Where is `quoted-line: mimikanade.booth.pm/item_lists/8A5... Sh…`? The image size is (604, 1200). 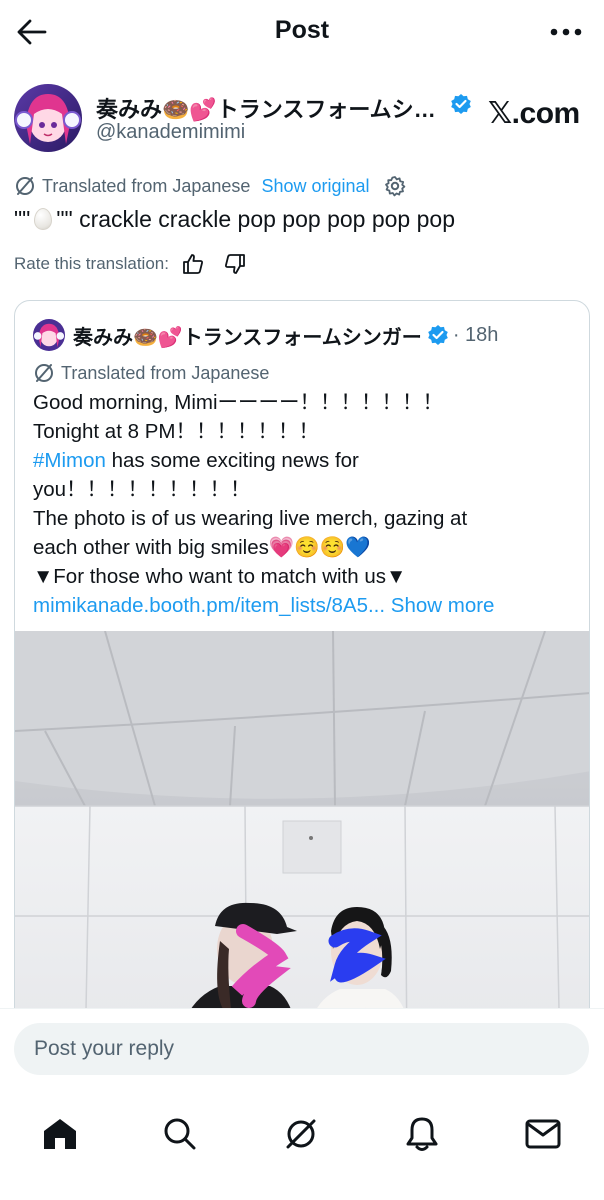
quoted-line: mimikanade.booth.pm/item_lists/8A5... Sh… is located at coordinates (307, 605).